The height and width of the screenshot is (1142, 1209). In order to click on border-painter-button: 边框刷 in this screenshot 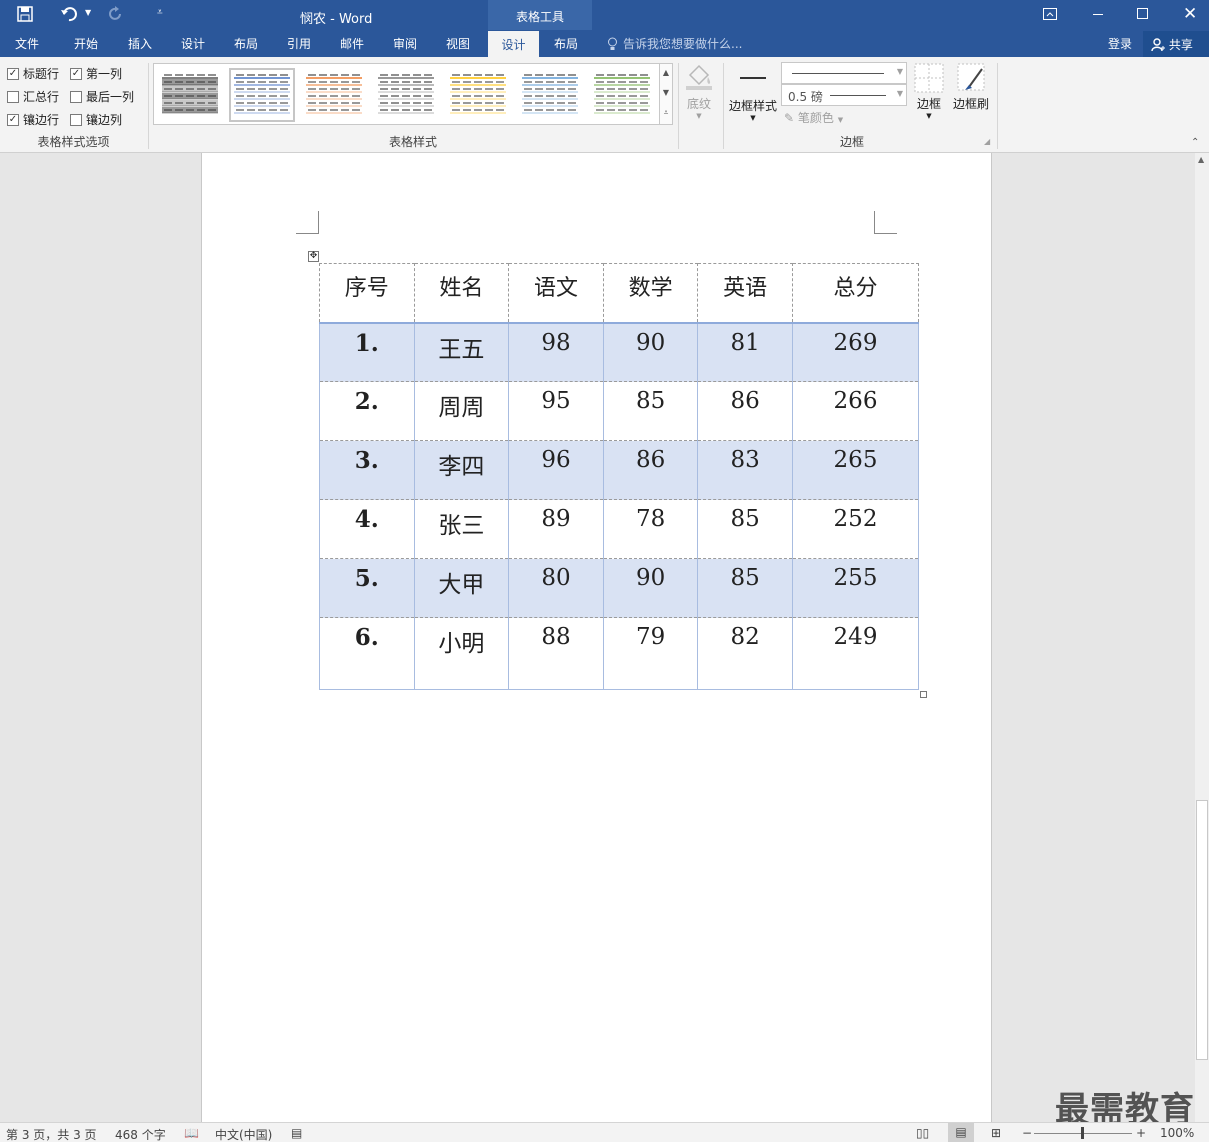, I will do `click(971, 96)`.